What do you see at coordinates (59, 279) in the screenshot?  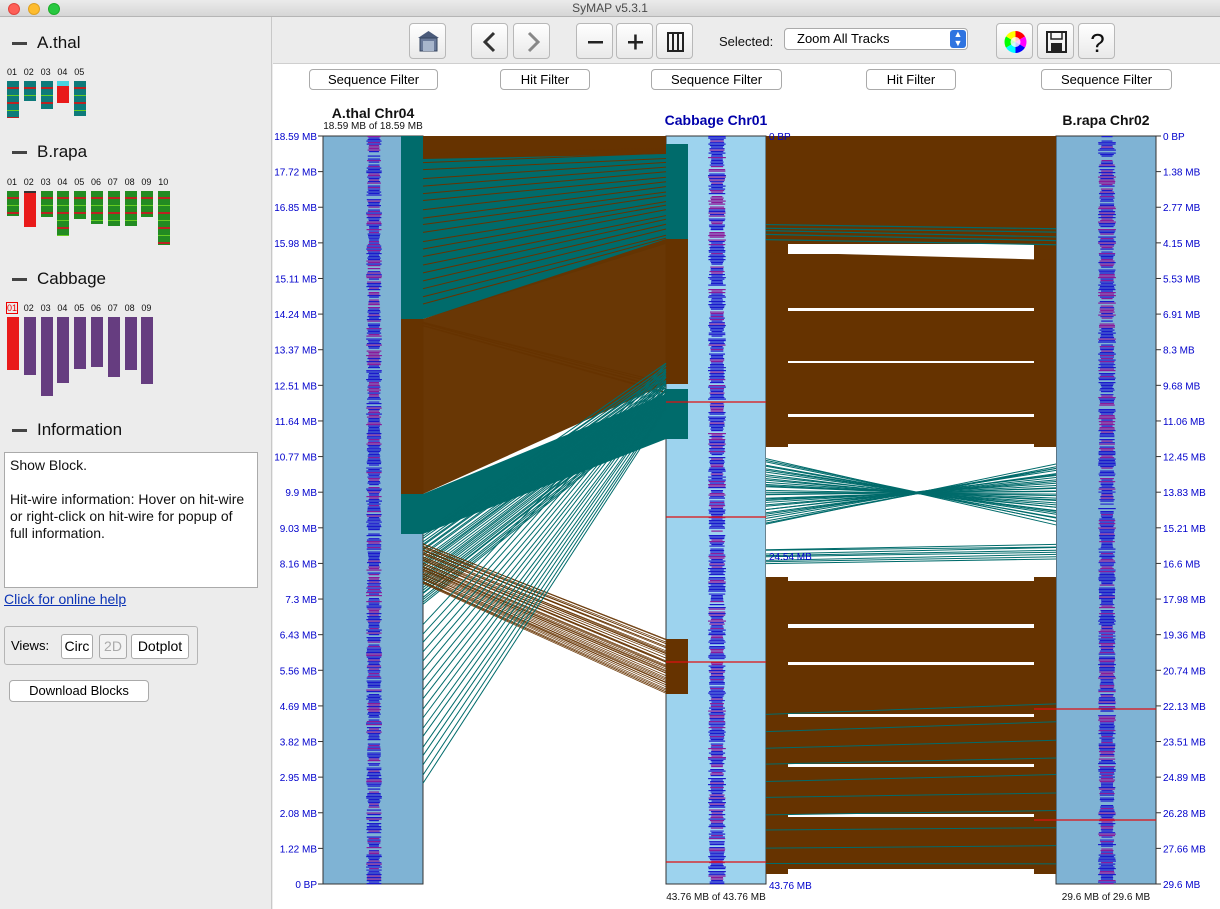 I see `cabbage-section-header: Cabbage` at bounding box center [59, 279].